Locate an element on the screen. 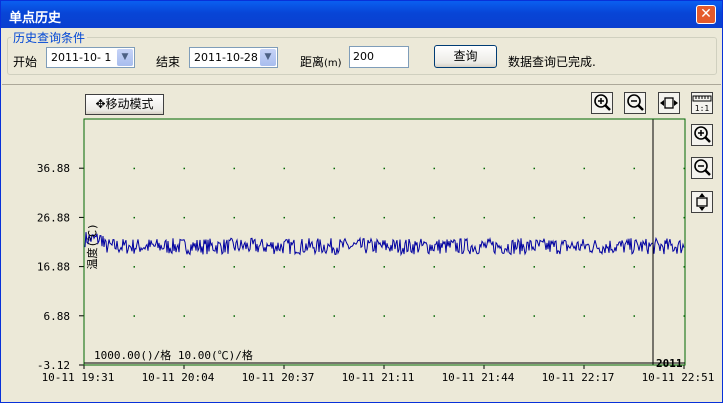 The height and width of the screenshot is (403, 723). y-tick-label: 26.88 is located at coordinates (53, 217).